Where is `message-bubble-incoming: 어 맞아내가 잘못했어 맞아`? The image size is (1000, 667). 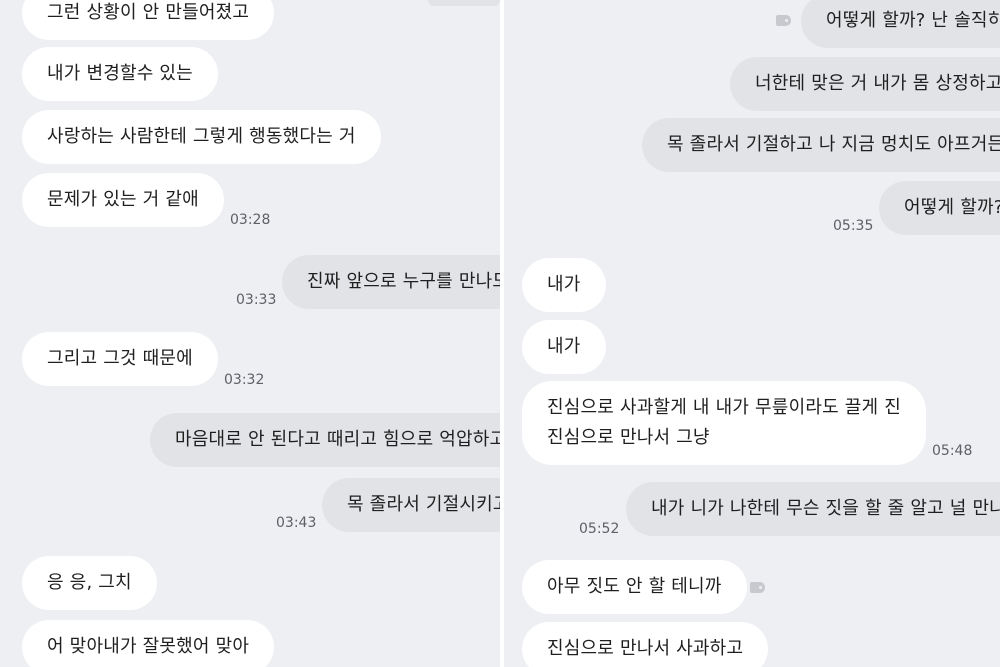
message-bubble-incoming: 어 맞아내가 잘못했어 맞아 is located at coordinates (148, 643).